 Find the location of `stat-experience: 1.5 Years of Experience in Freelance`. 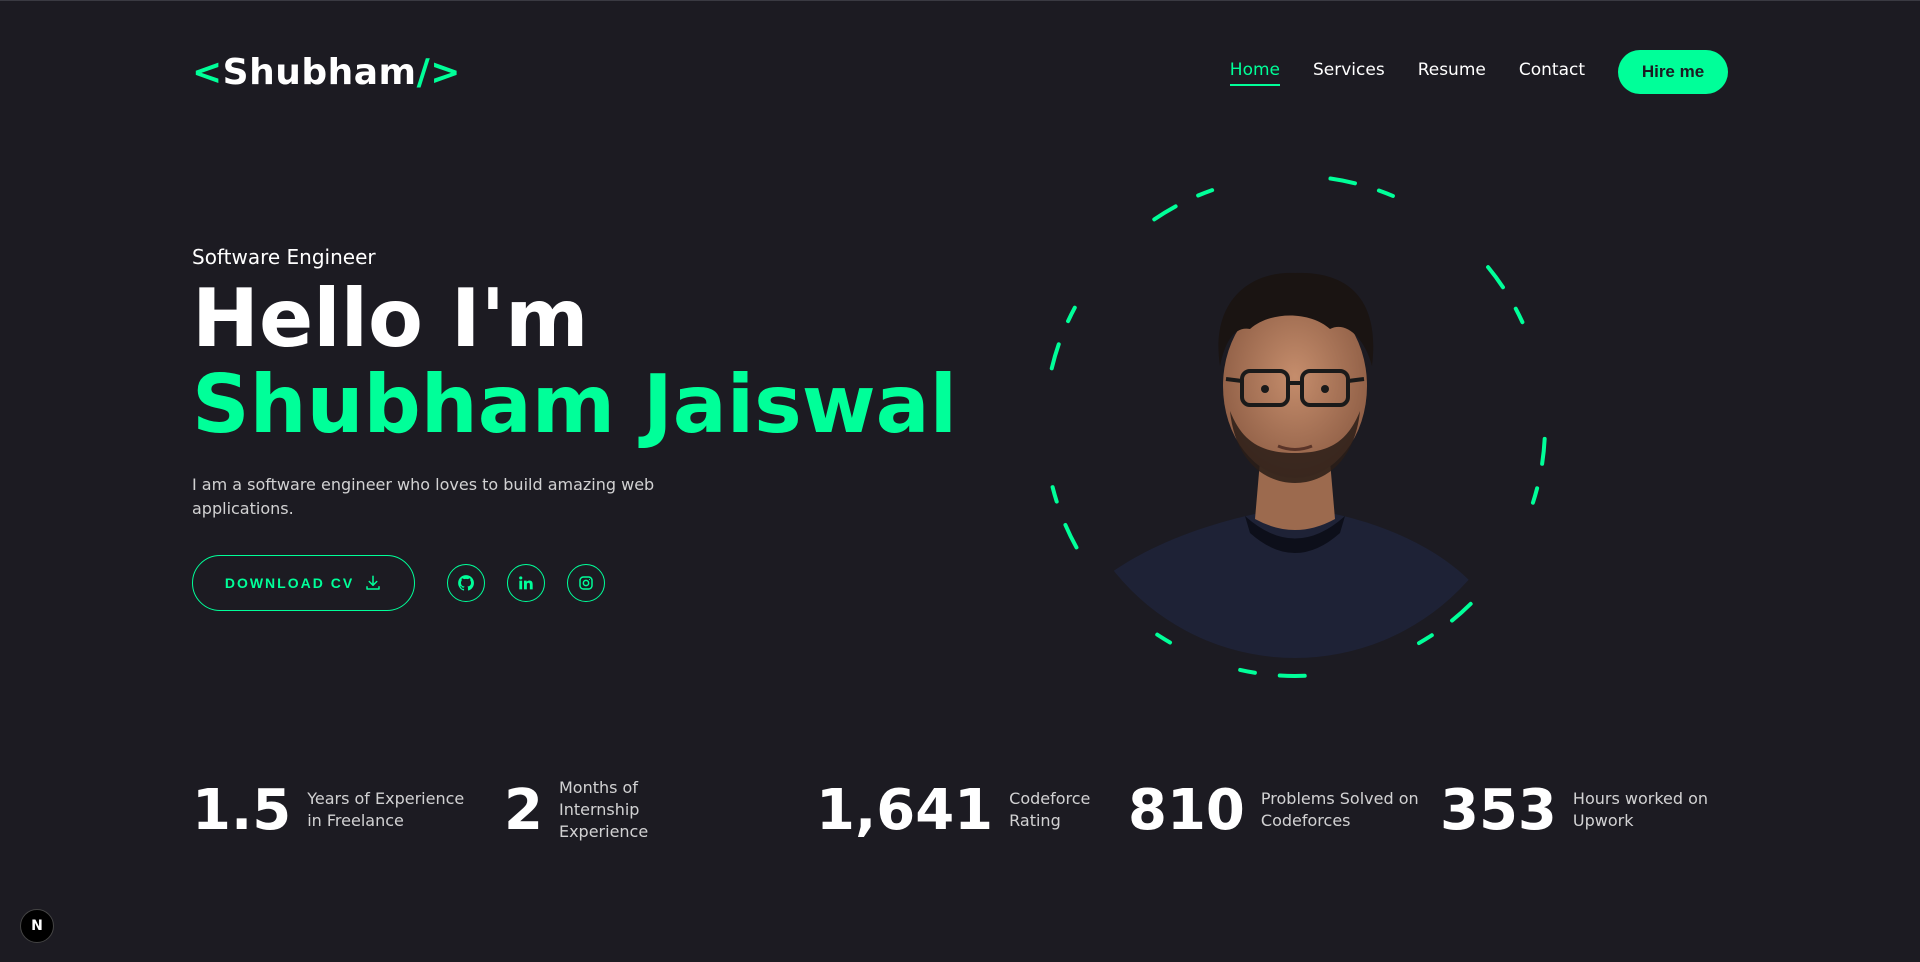

stat-experience: 1.5 Years of Experience in Freelance is located at coordinates (328, 810).